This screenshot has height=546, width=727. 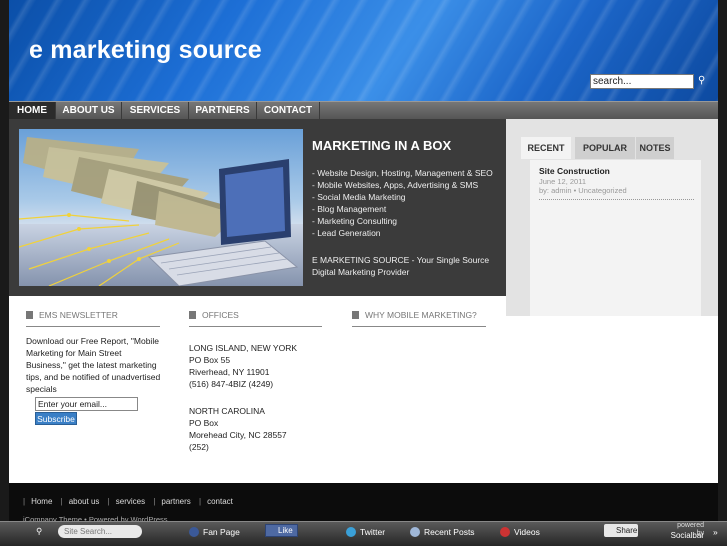 I want to click on feature-list-item: - Social Media Marketing, so click(x=359, y=197).